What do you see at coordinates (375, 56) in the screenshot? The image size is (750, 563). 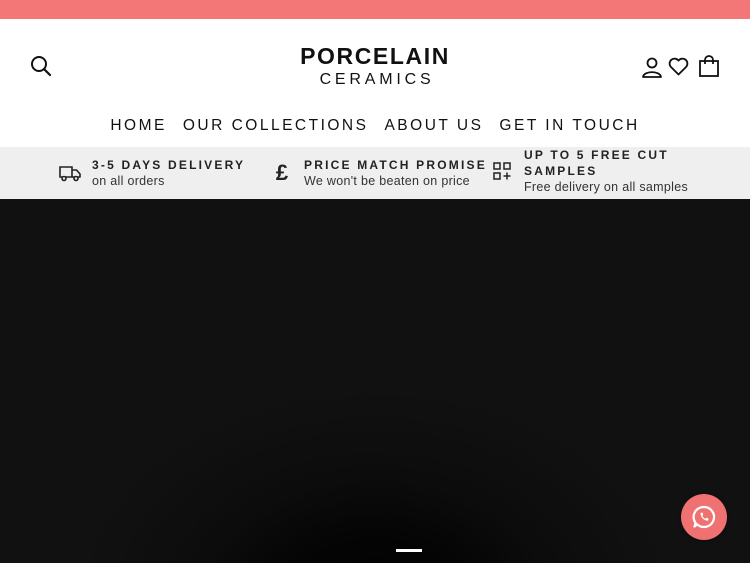 I see `logo-line-porcelain: PORCELAIN` at bounding box center [375, 56].